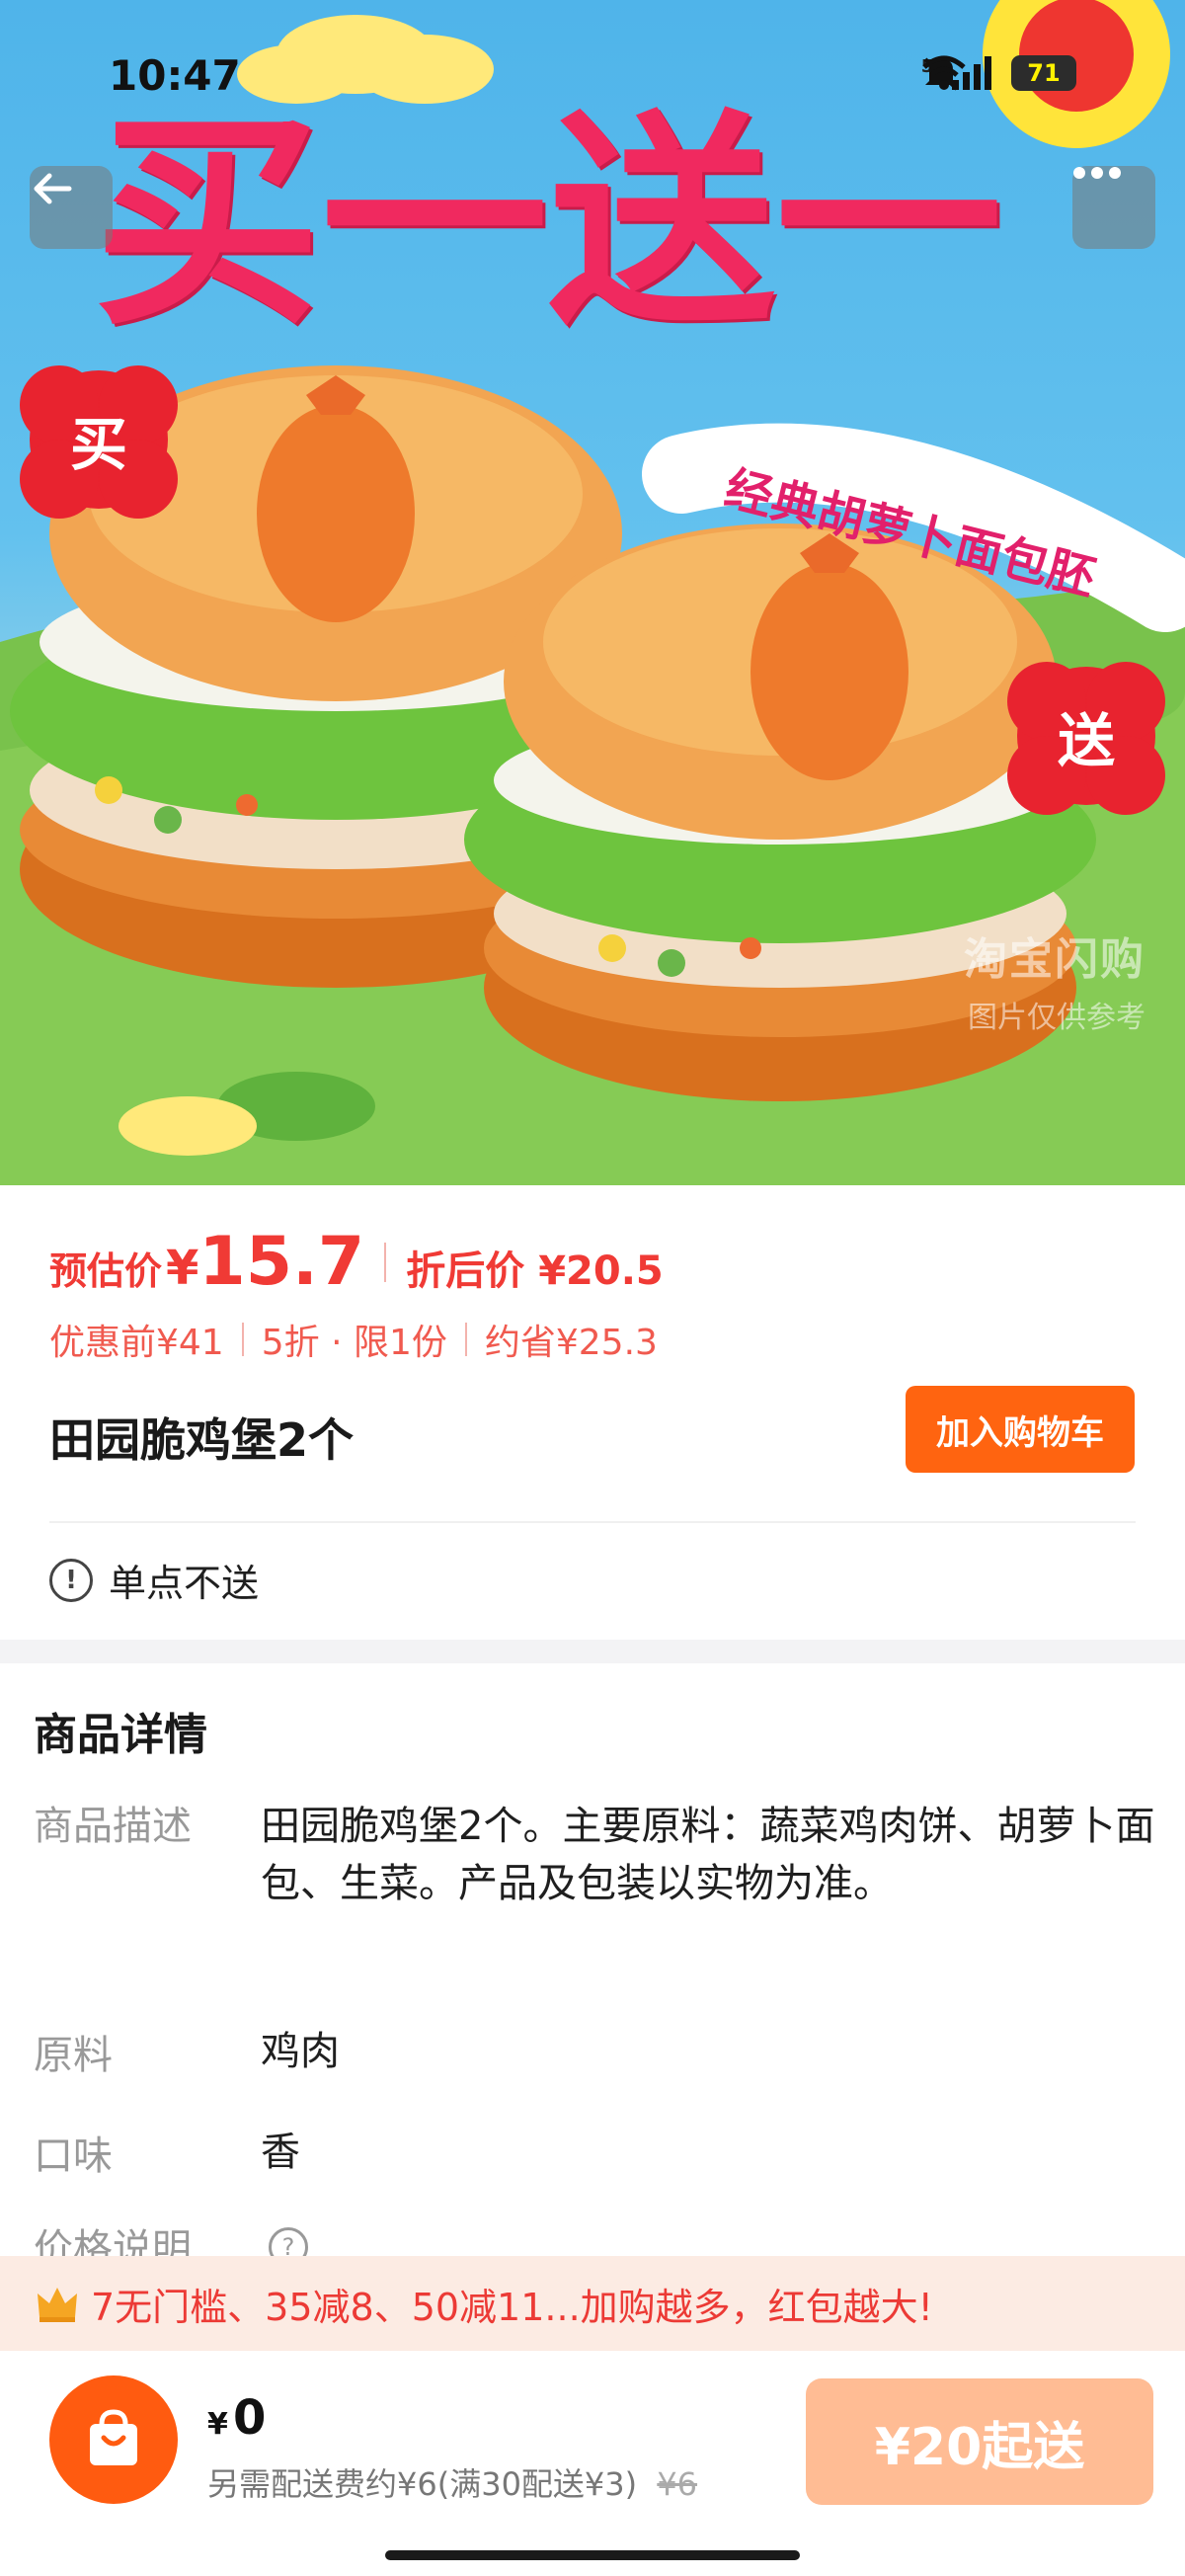 This screenshot has height=2576, width=1185. What do you see at coordinates (1086, 740) in the screenshot?
I see `badge-gift-text: 送` at bounding box center [1086, 740].